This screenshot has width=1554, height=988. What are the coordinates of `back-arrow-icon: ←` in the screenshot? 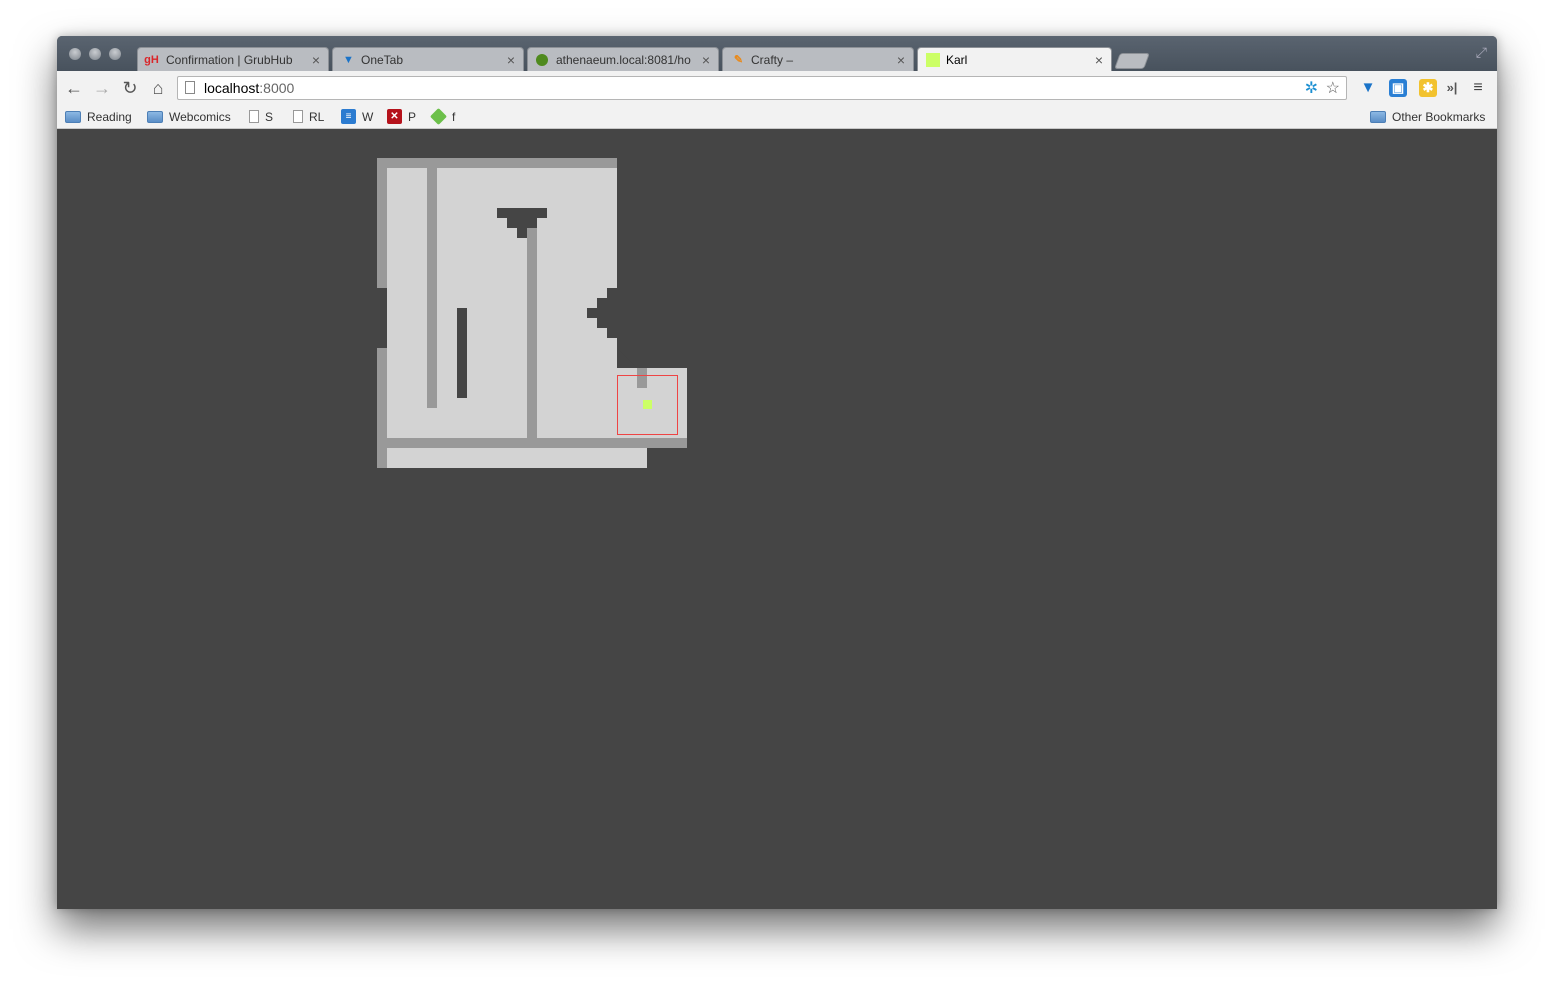 It's located at (74, 88).